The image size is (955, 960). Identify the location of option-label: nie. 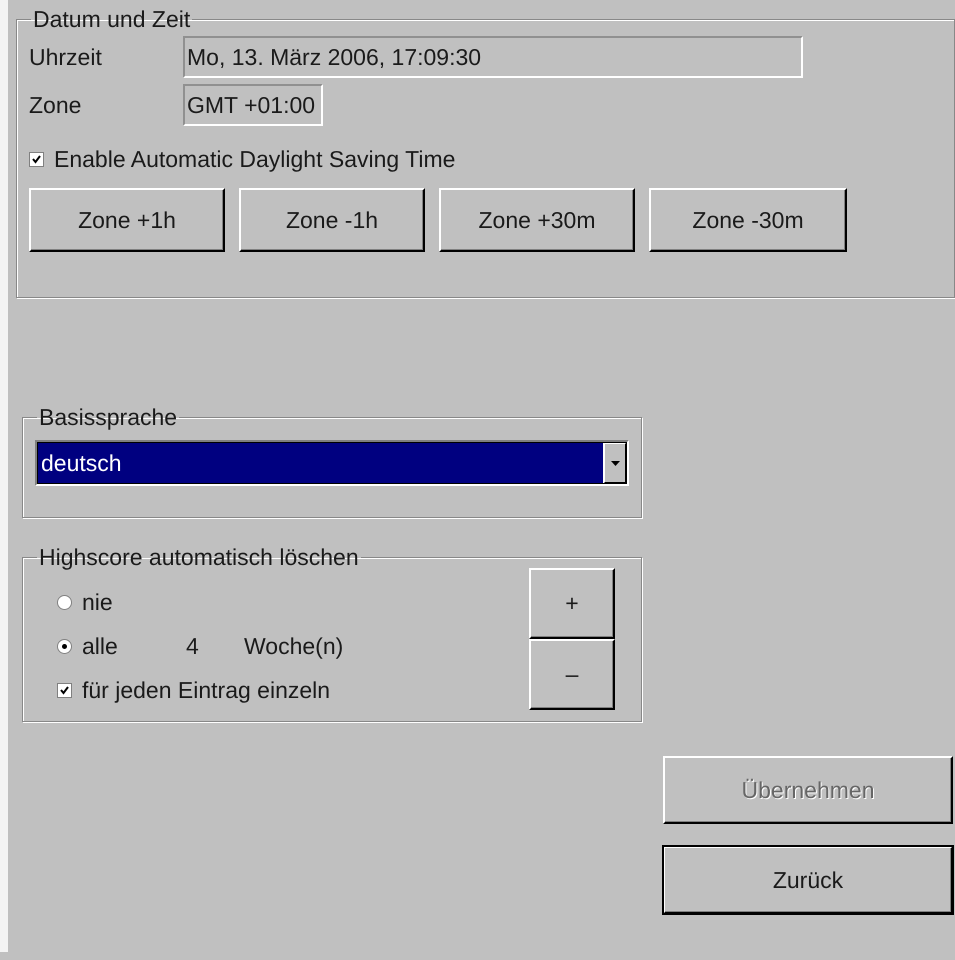
(98, 602).